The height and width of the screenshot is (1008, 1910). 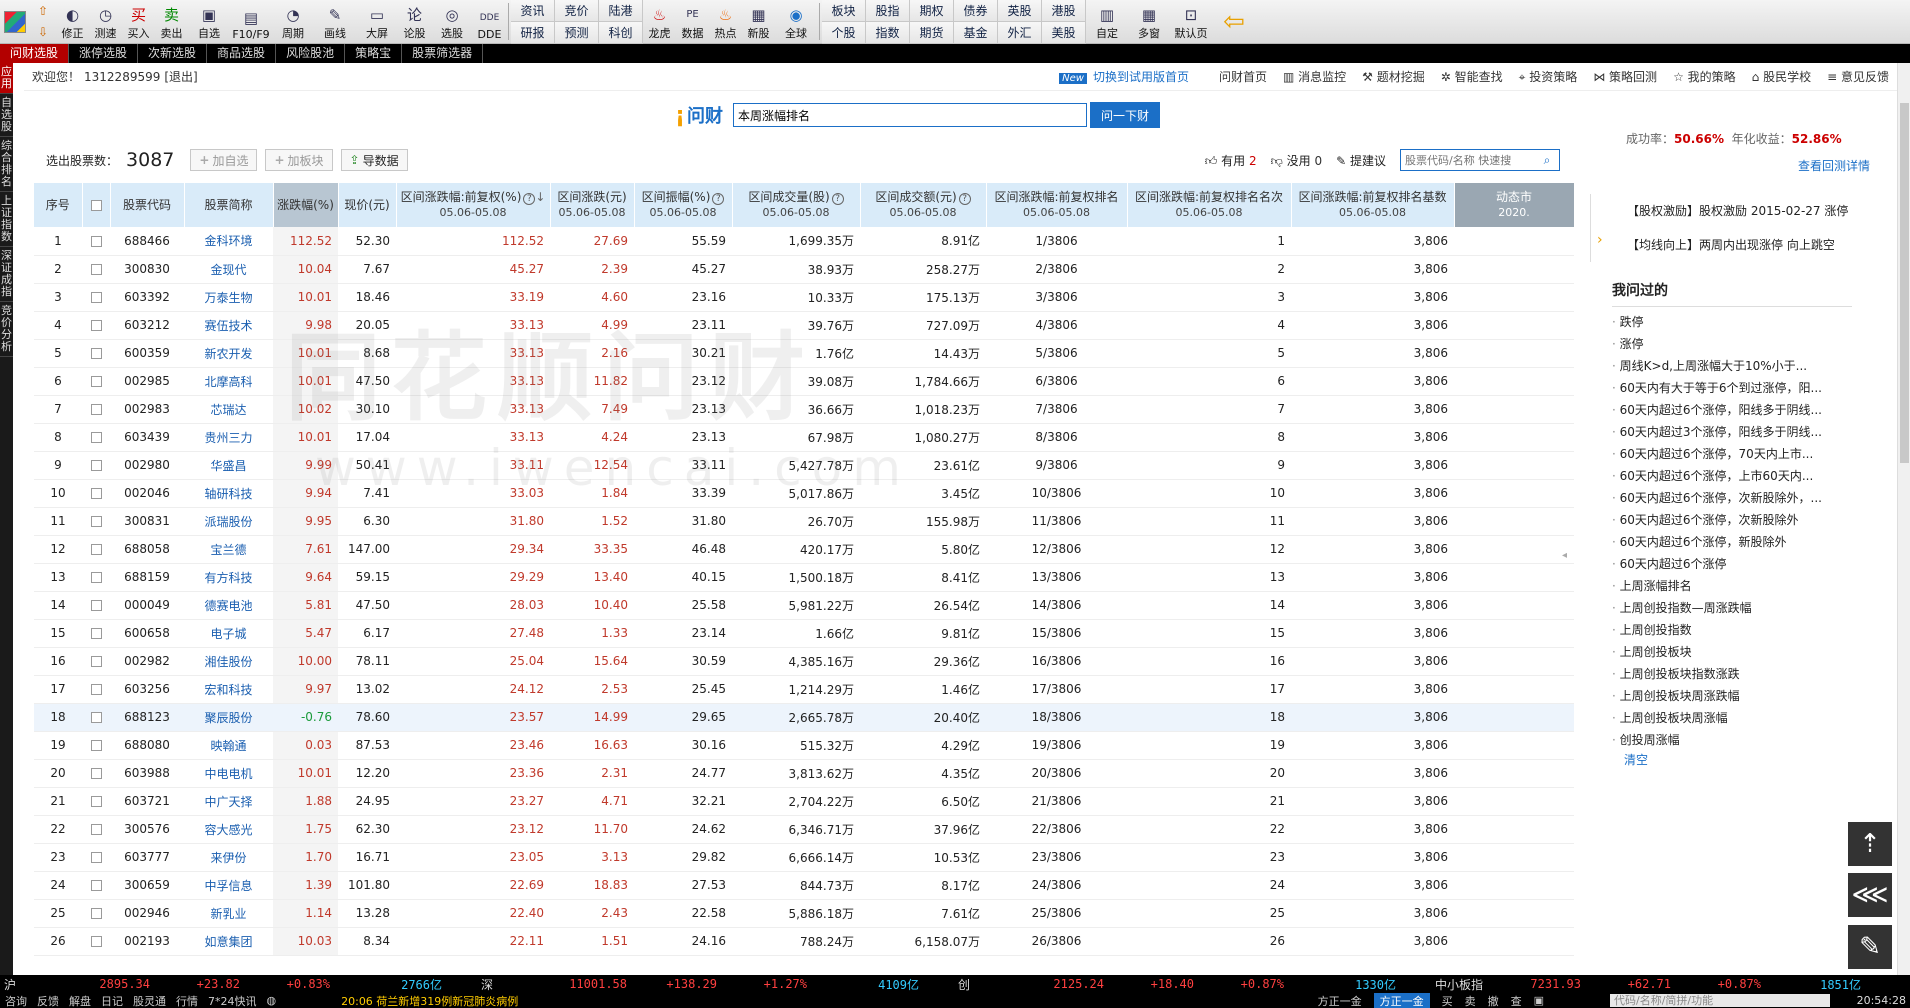 What do you see at coordinates (228, 717) in the screenshot?
I see `cell-name: 聚辰股份` at bounding box center [228, 717].